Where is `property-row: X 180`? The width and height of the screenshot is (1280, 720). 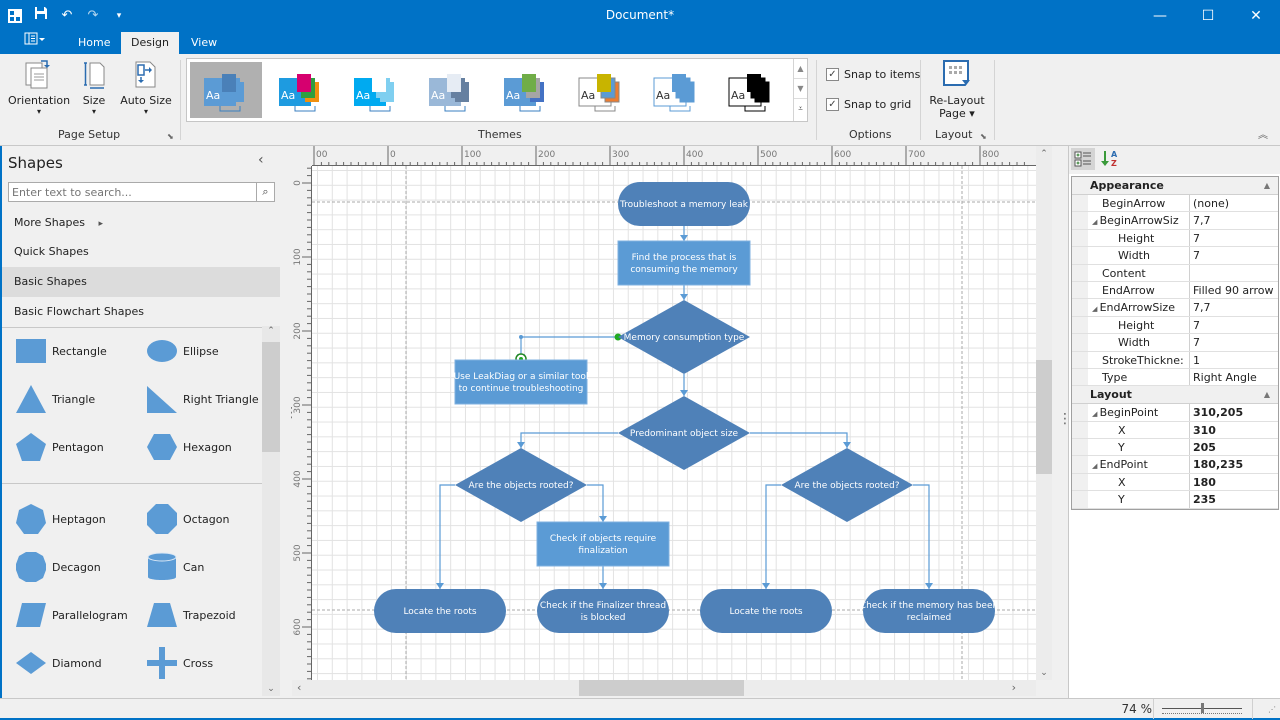
property-row: X 180 is located at coordinates (1175, 482).